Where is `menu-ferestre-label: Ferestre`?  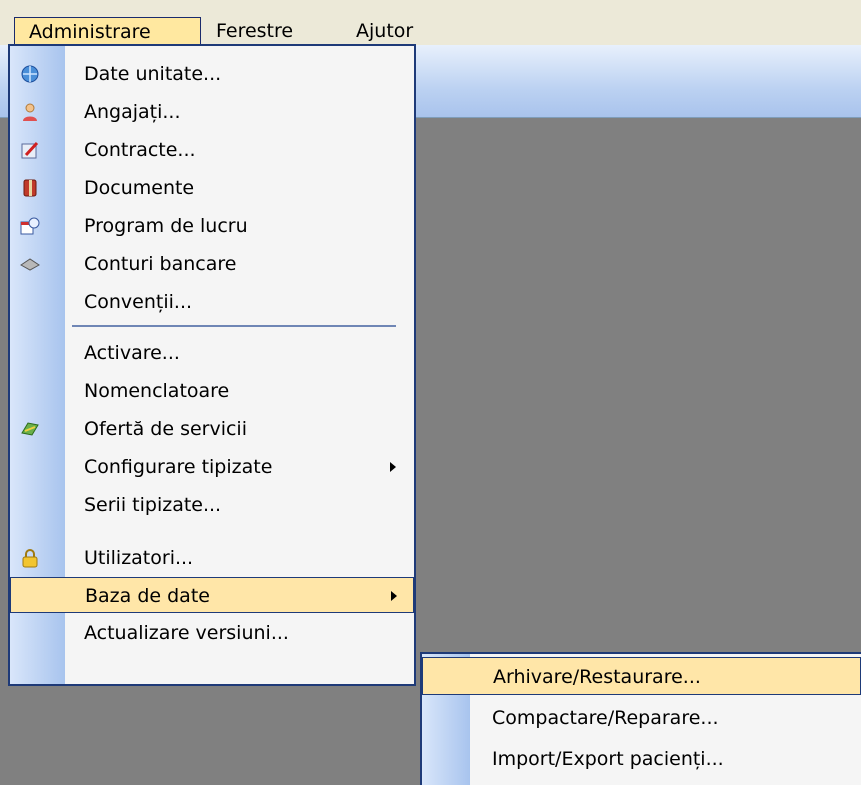 menu-ferestre-label: Ferestre is located at coordinates (255, 31).